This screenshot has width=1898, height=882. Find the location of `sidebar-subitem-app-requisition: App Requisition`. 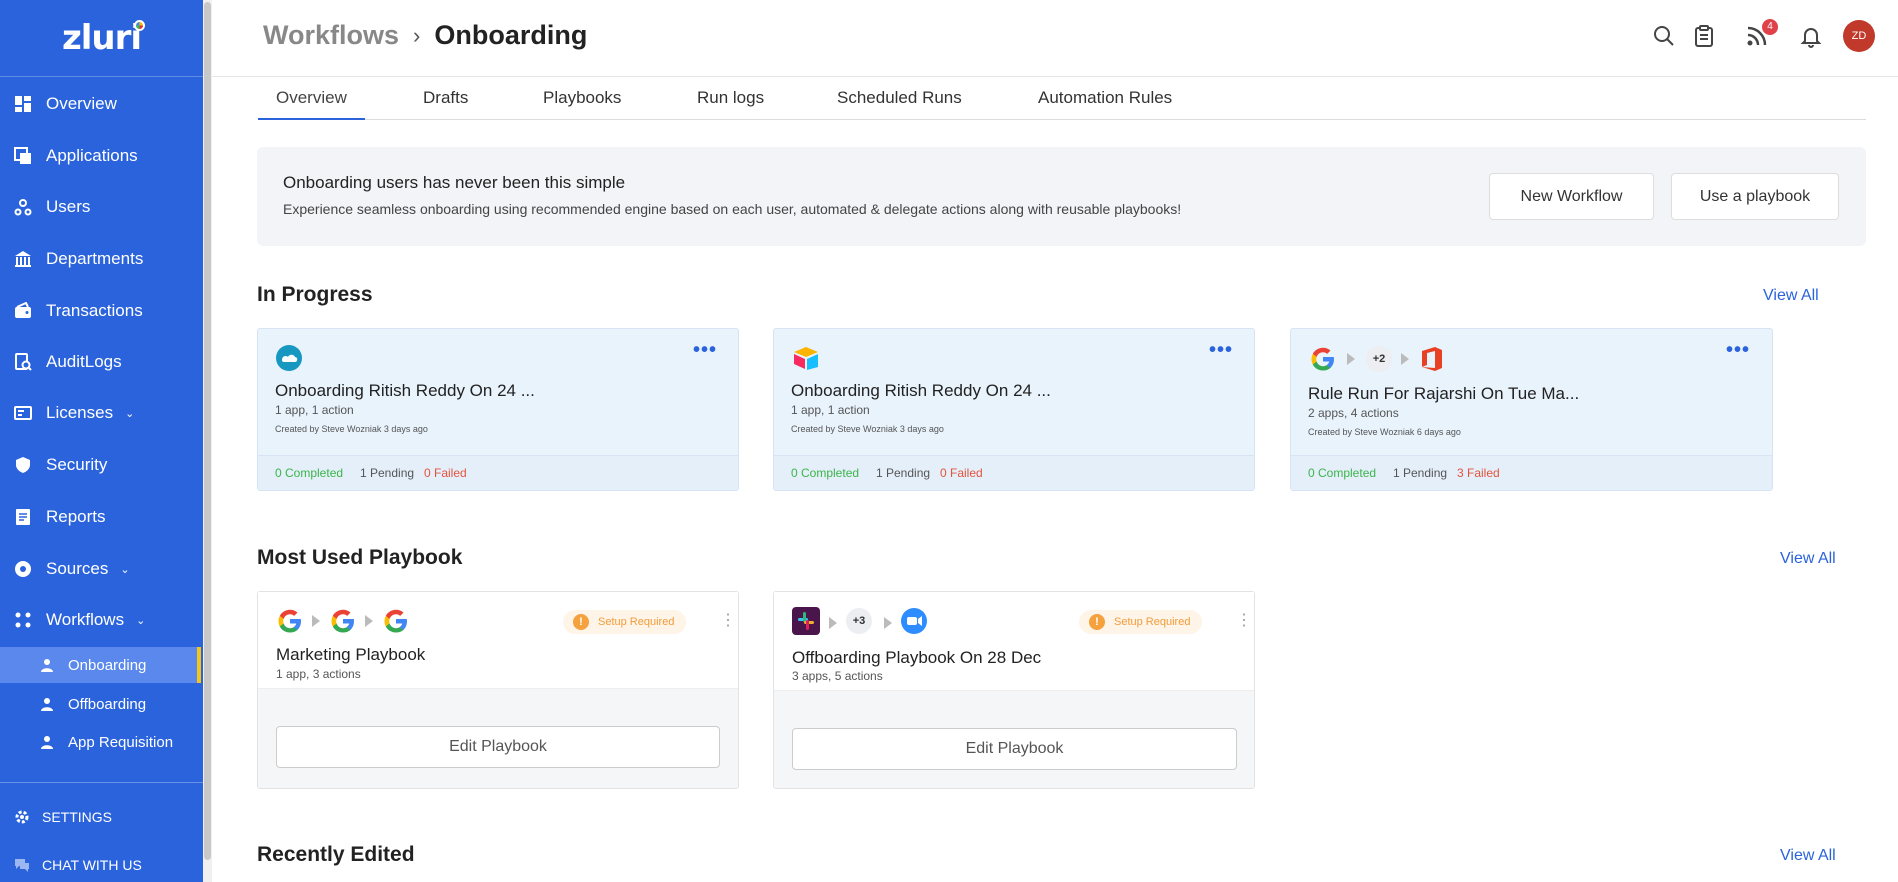

sidebar-subitem-app-requisition: App Requisition is located at coordinates (101, 742).